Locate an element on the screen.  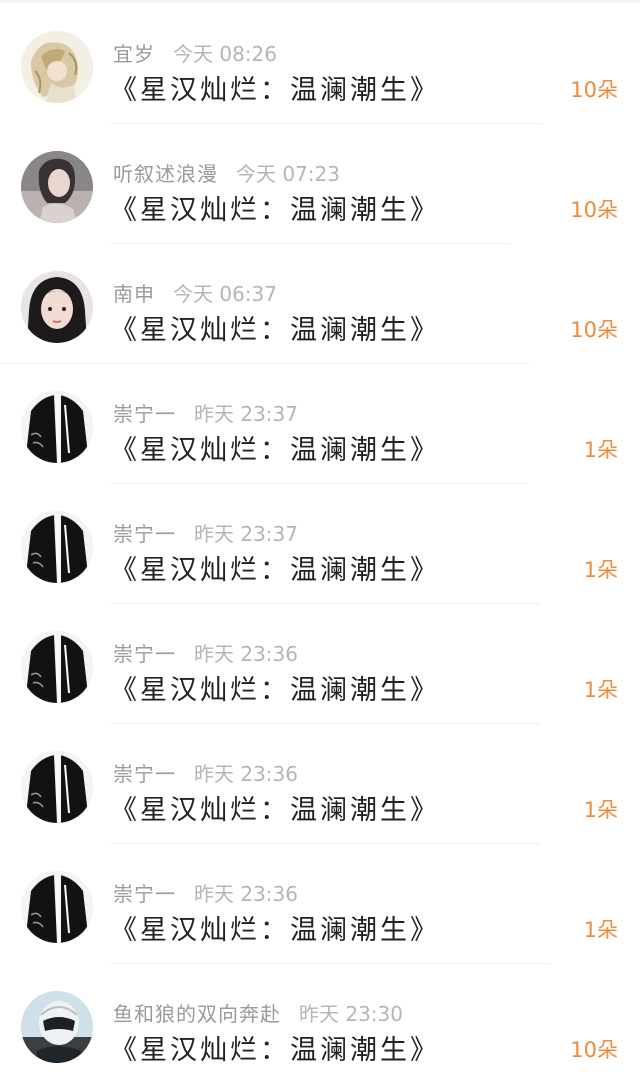
sketch-couple-avatar-icon is located at coordinates (57, 67).